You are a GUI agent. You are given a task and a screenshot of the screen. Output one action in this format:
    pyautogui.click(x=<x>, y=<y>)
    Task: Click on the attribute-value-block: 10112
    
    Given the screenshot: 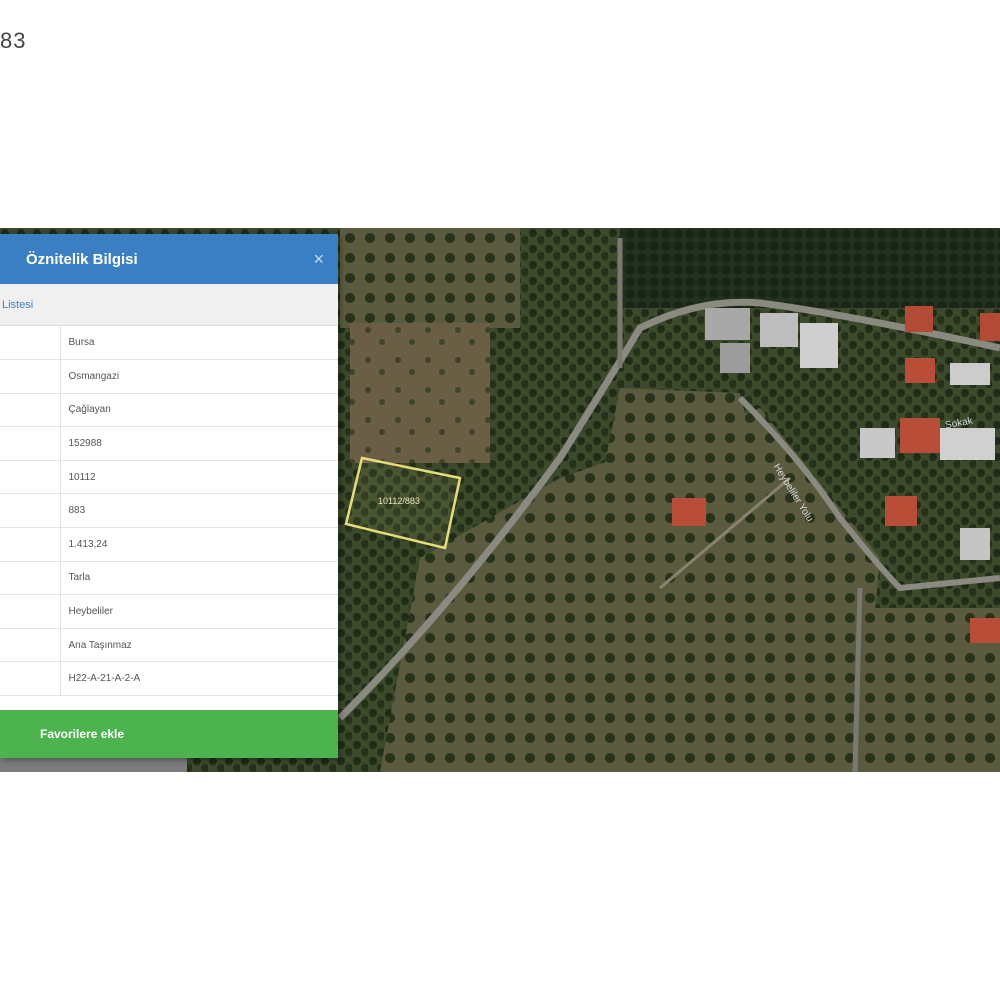 What is the action you would take?
    pyautogui.click(x=199, y=477)
    